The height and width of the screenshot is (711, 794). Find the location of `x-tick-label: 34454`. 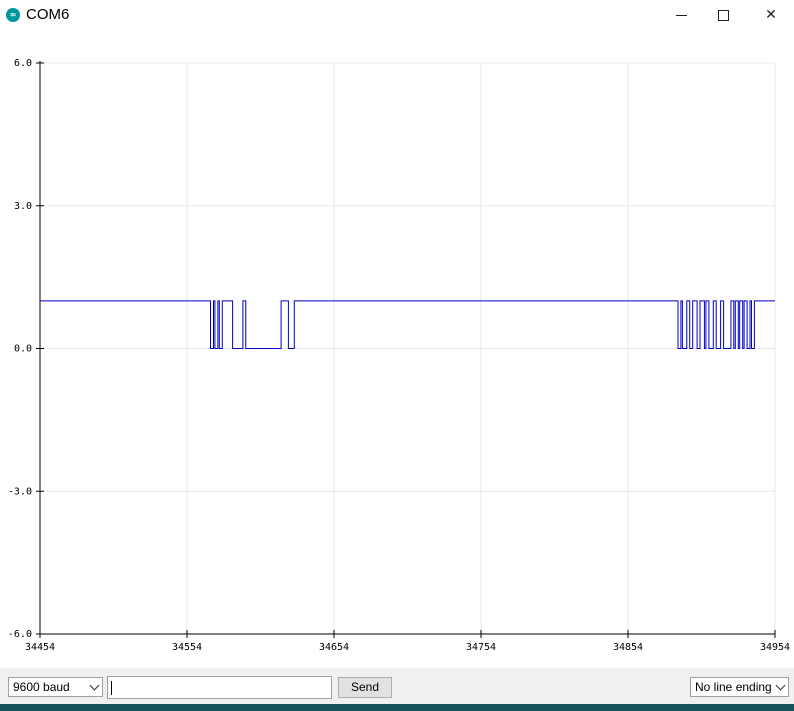

x-tick-label: 34454 is located at coordinates (40, 647).